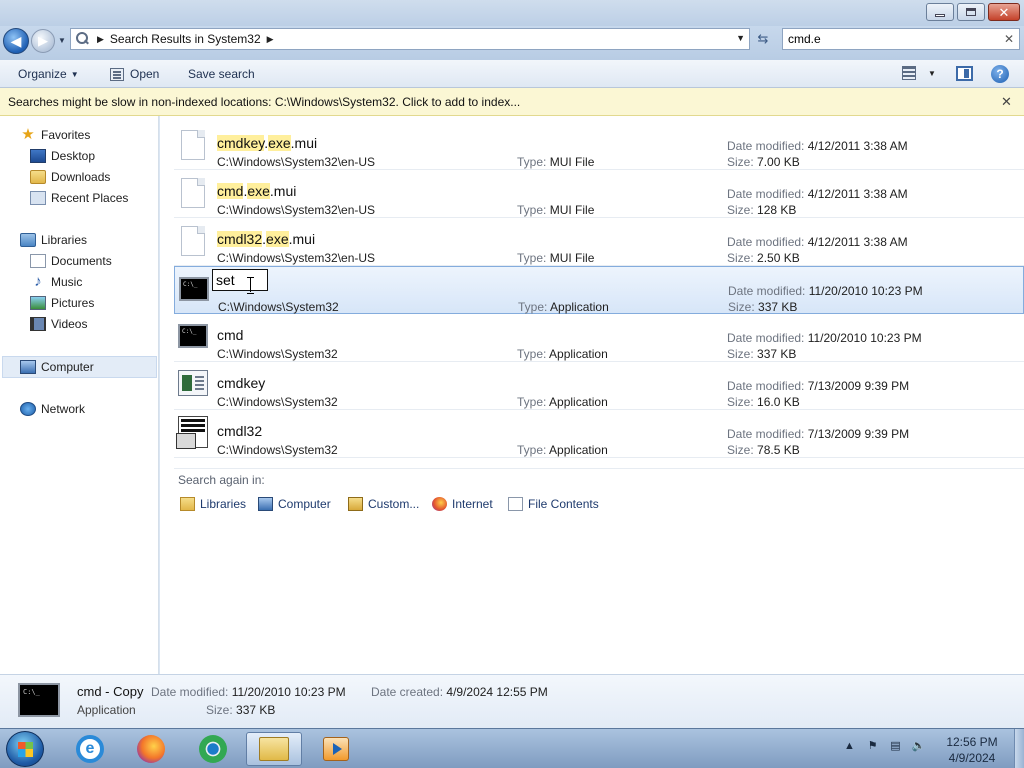  I want to click on nav-videos: Videos, so click(58, 324).